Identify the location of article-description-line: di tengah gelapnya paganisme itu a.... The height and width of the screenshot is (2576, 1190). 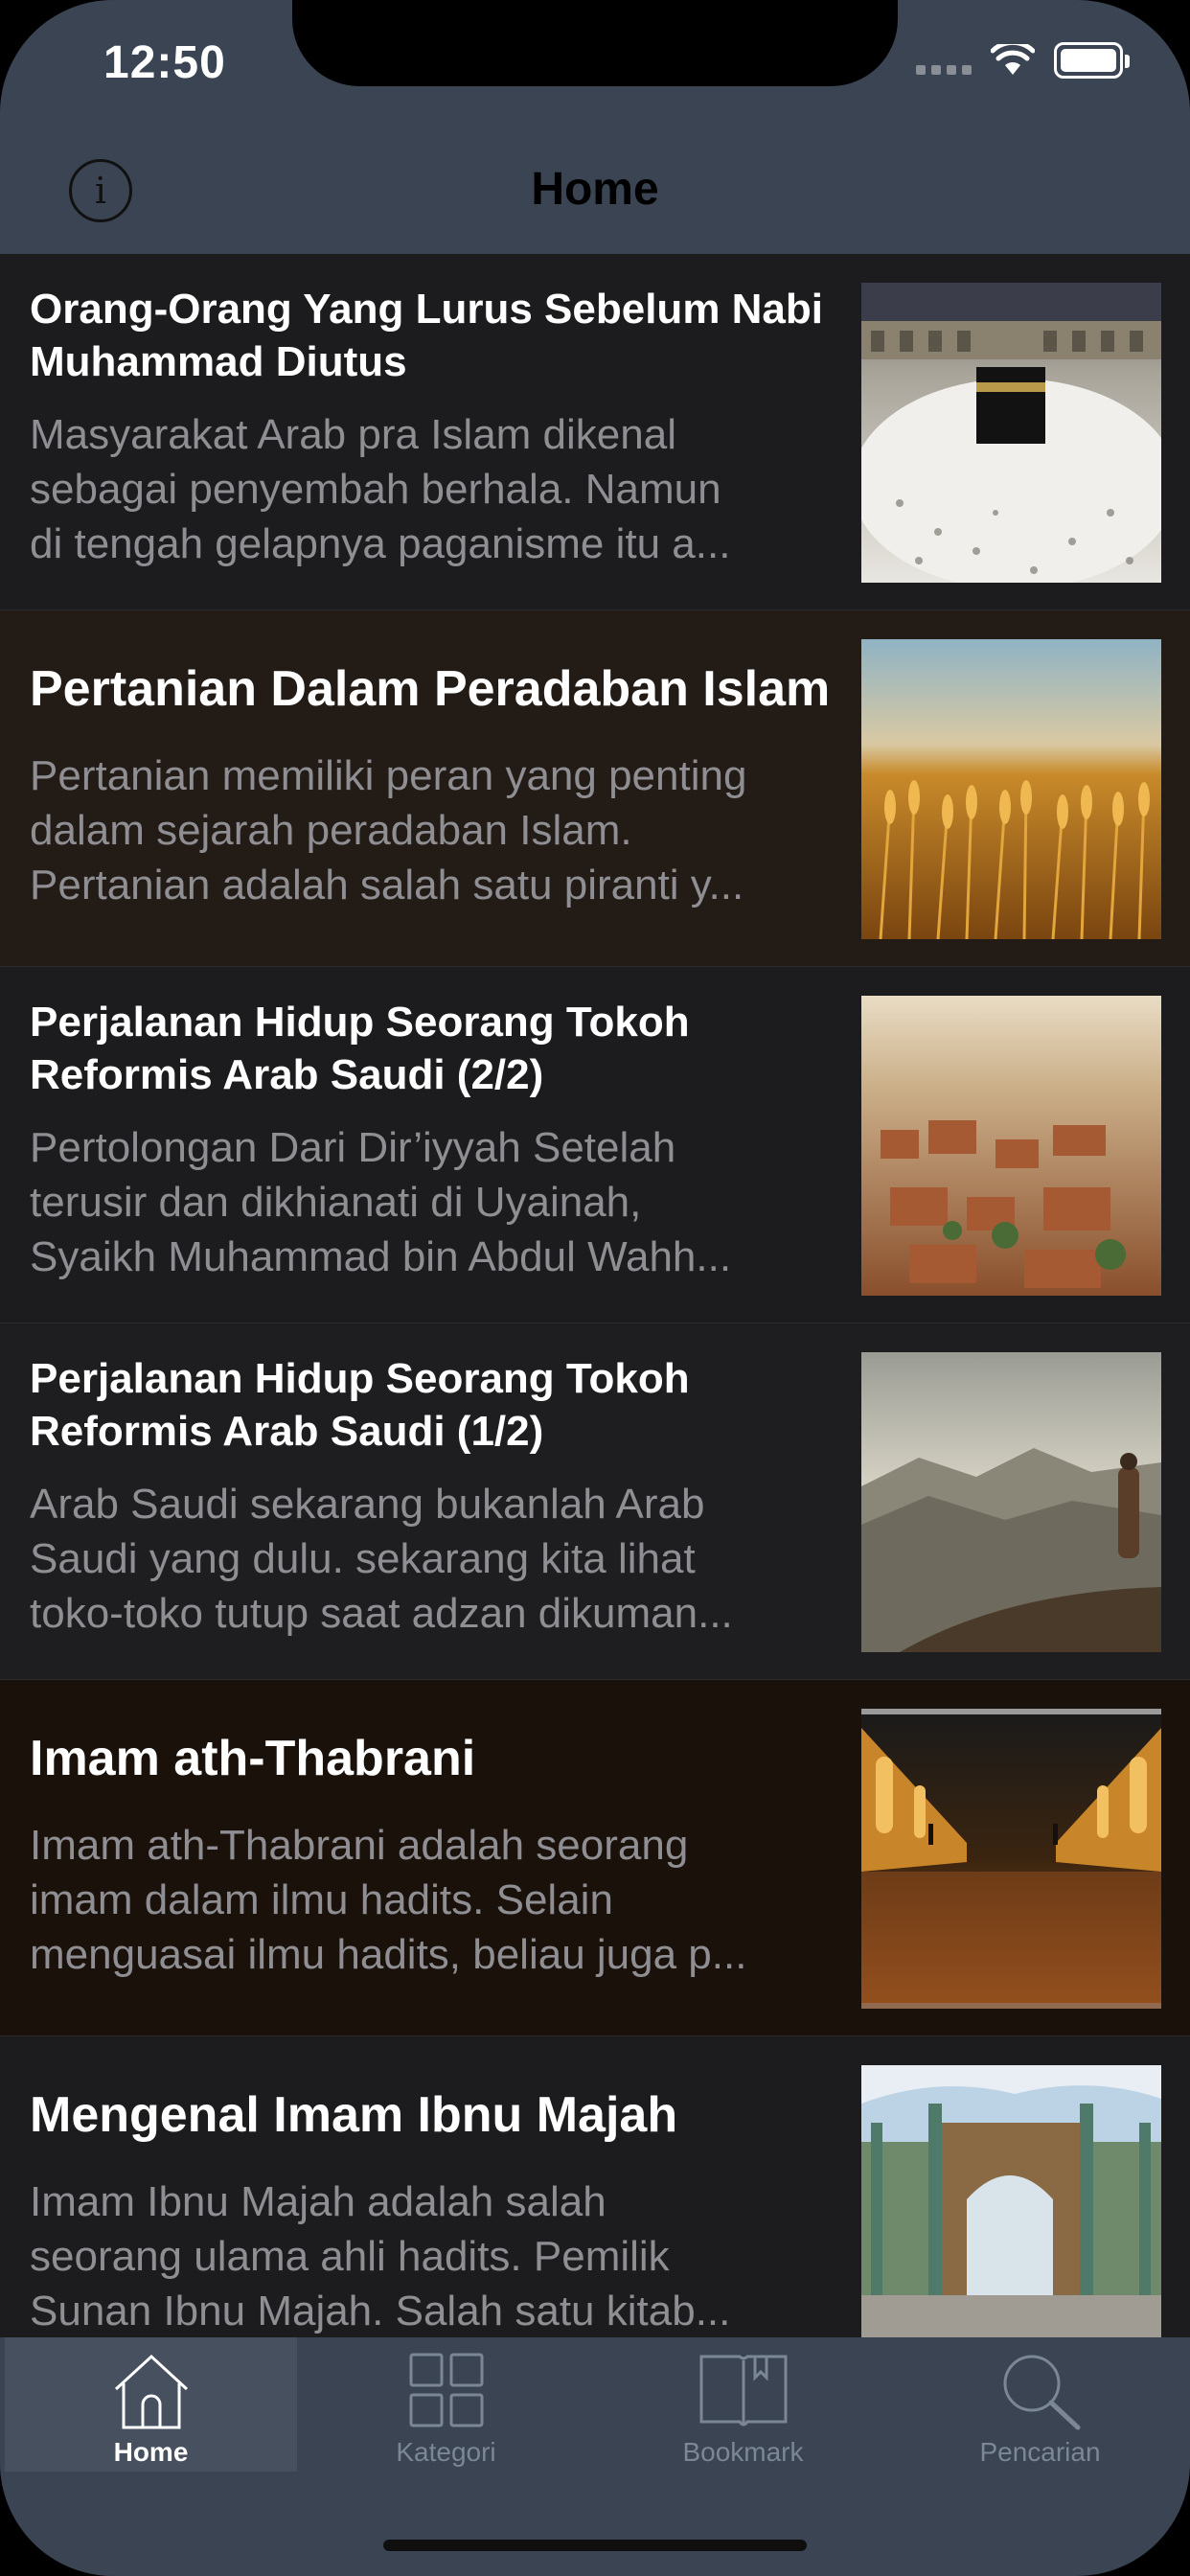
(381, 543).